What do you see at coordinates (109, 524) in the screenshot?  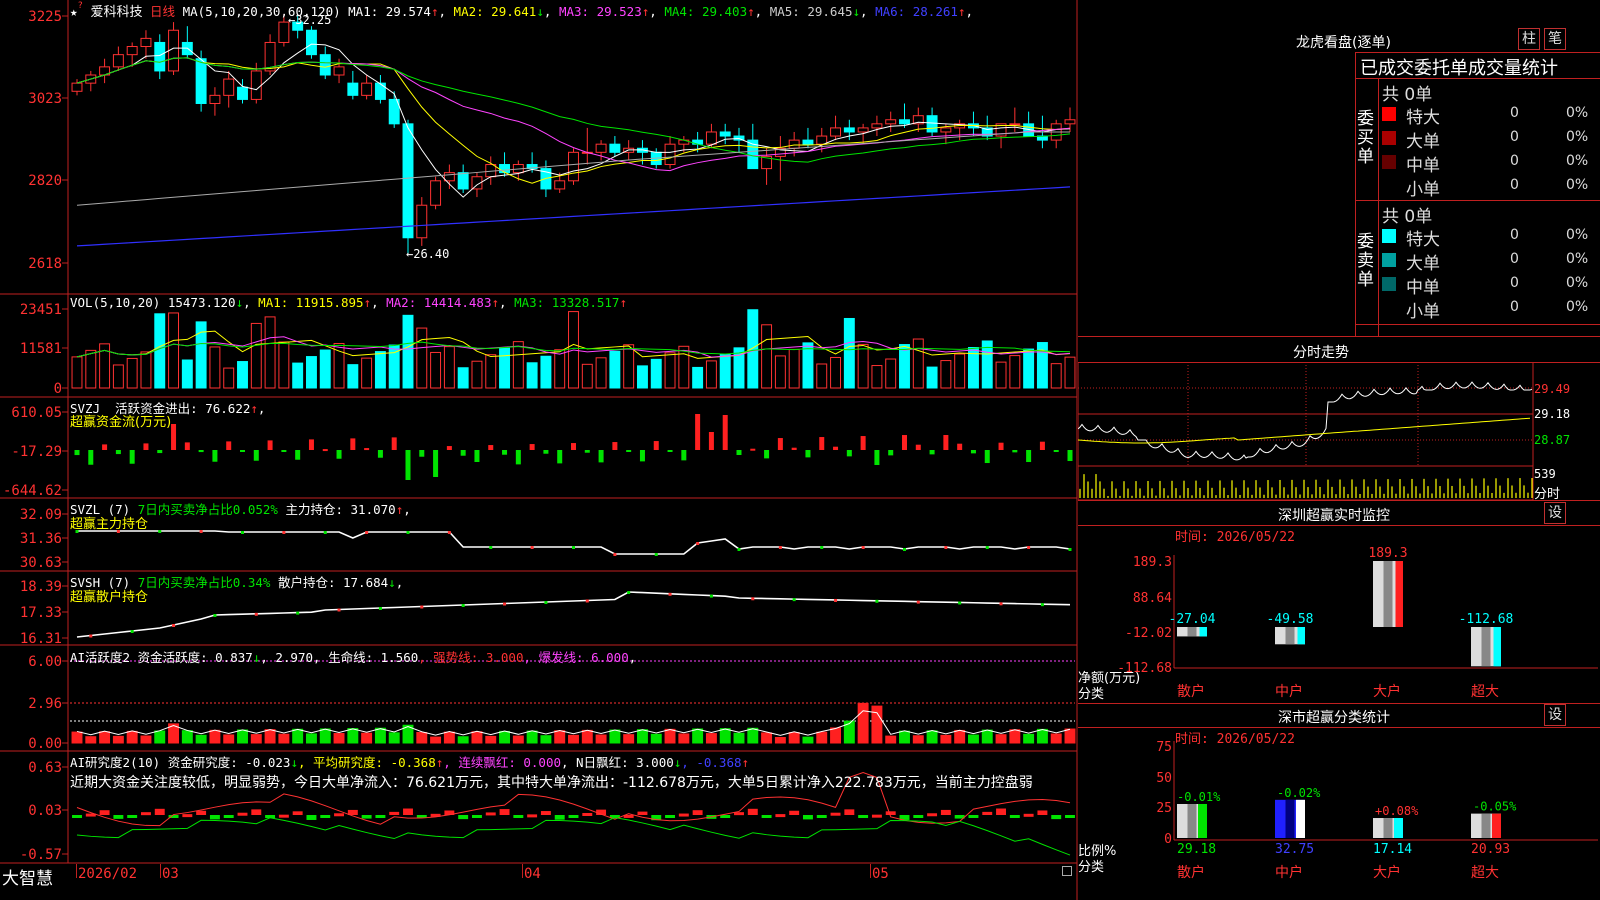 I see `svzl-sub: 超赢主力持仓` at bounding box center [109, 524].